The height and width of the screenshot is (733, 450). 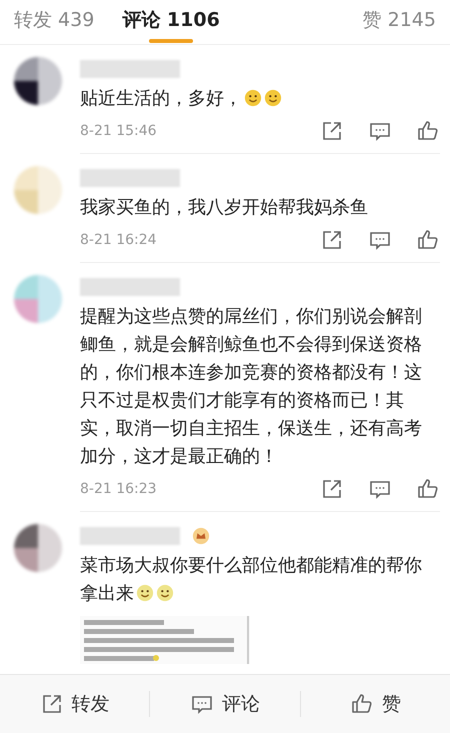 What do you see at coordinates (119, 240) in the screenshot?
I see `comment-time: 8-21 16:24` at bounding box center [119, 240].